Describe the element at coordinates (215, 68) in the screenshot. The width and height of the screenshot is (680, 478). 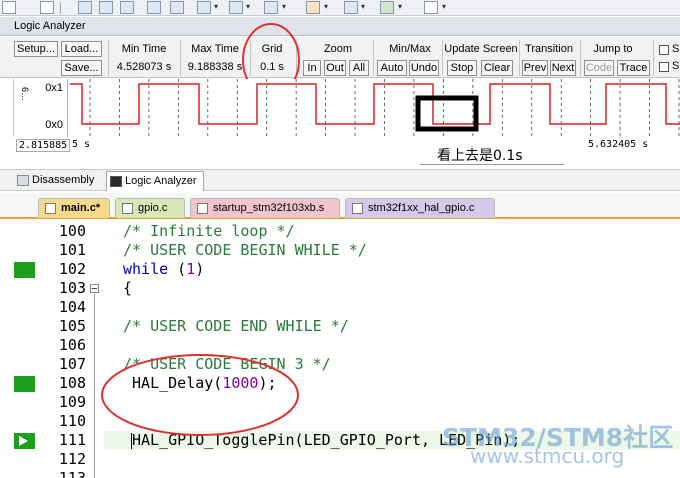
I see `max-time-value: 9.188338 s` at that location.